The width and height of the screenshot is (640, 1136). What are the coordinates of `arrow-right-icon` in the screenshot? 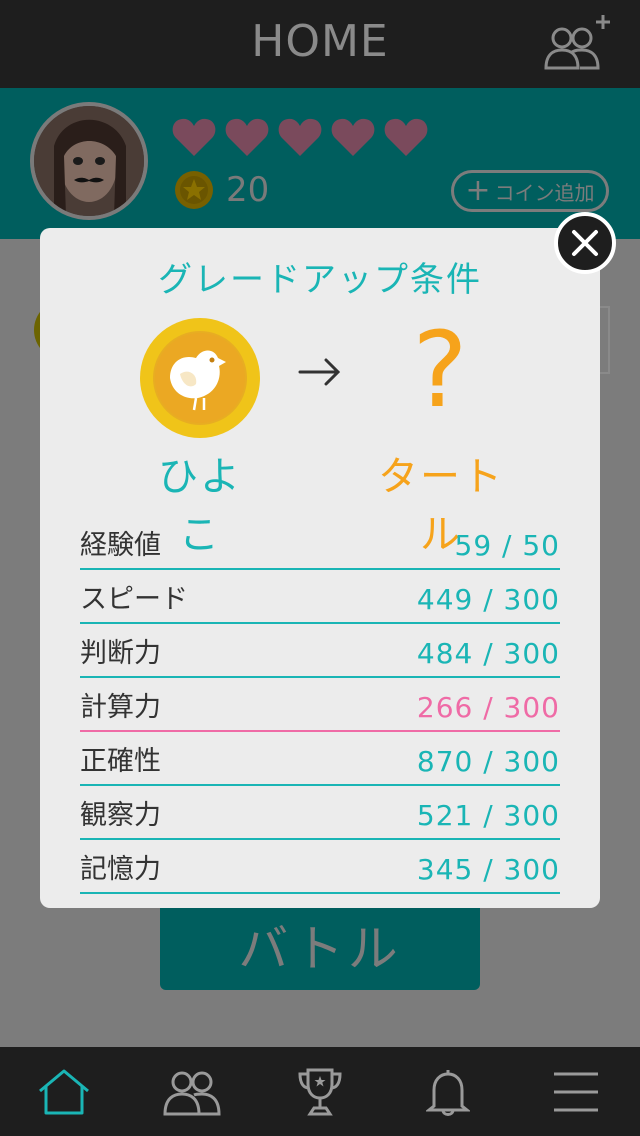 It's located at (320, 372).